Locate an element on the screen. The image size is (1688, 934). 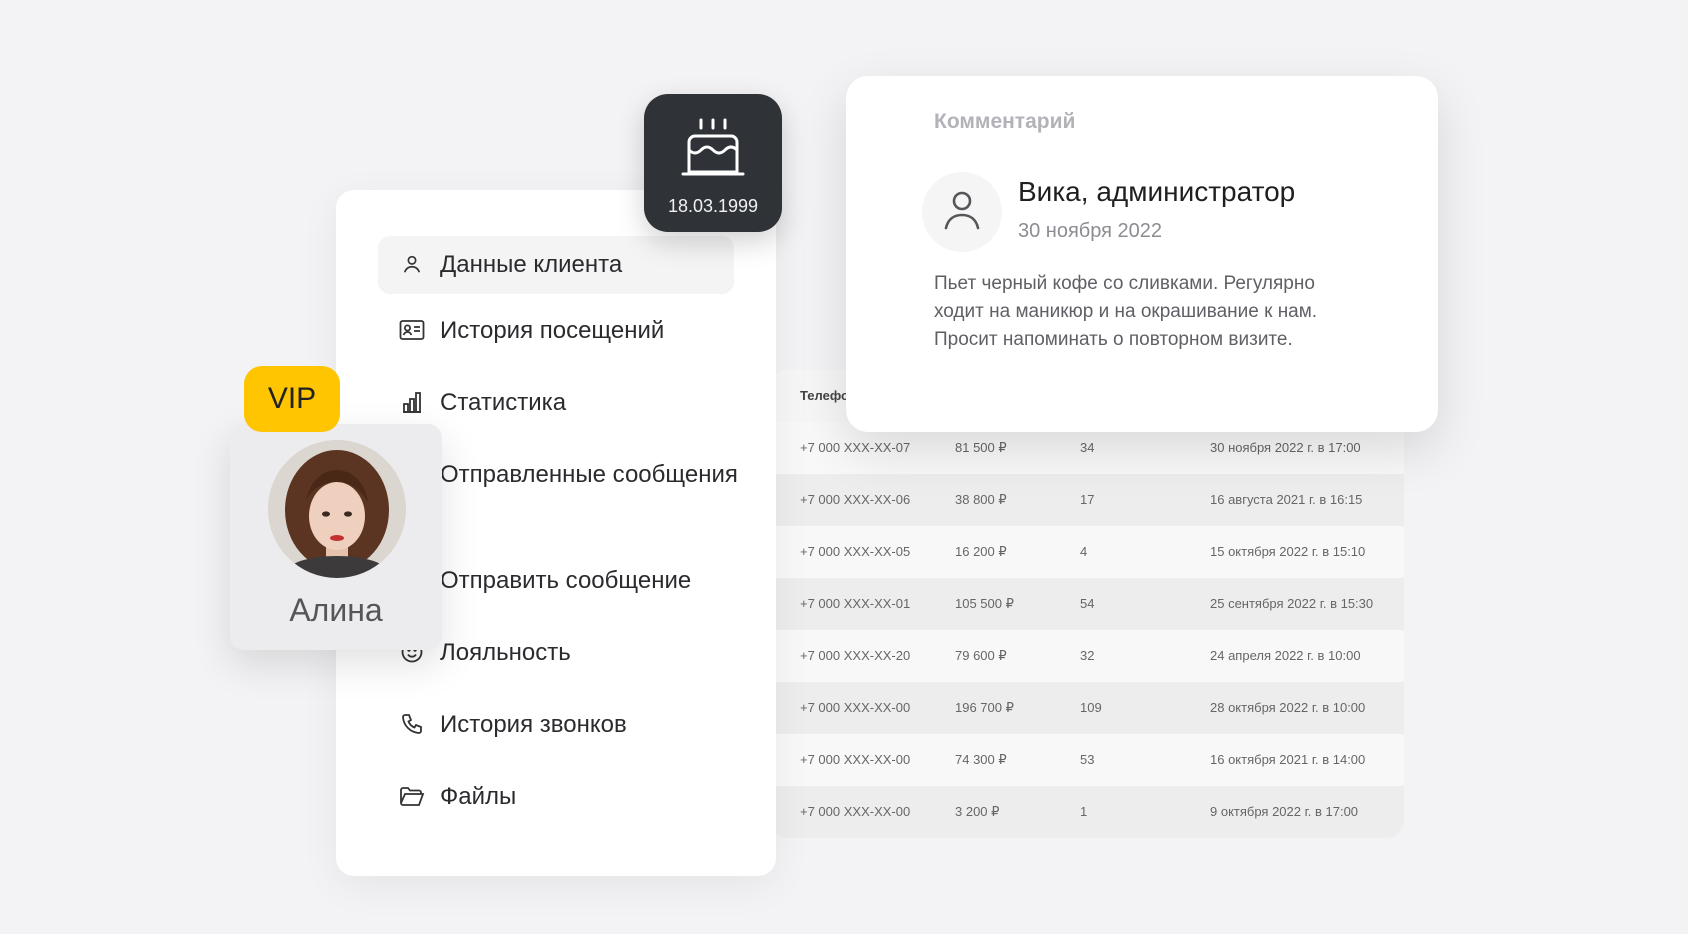
cell-visits: 4 is located at coordinates (1084, 551).